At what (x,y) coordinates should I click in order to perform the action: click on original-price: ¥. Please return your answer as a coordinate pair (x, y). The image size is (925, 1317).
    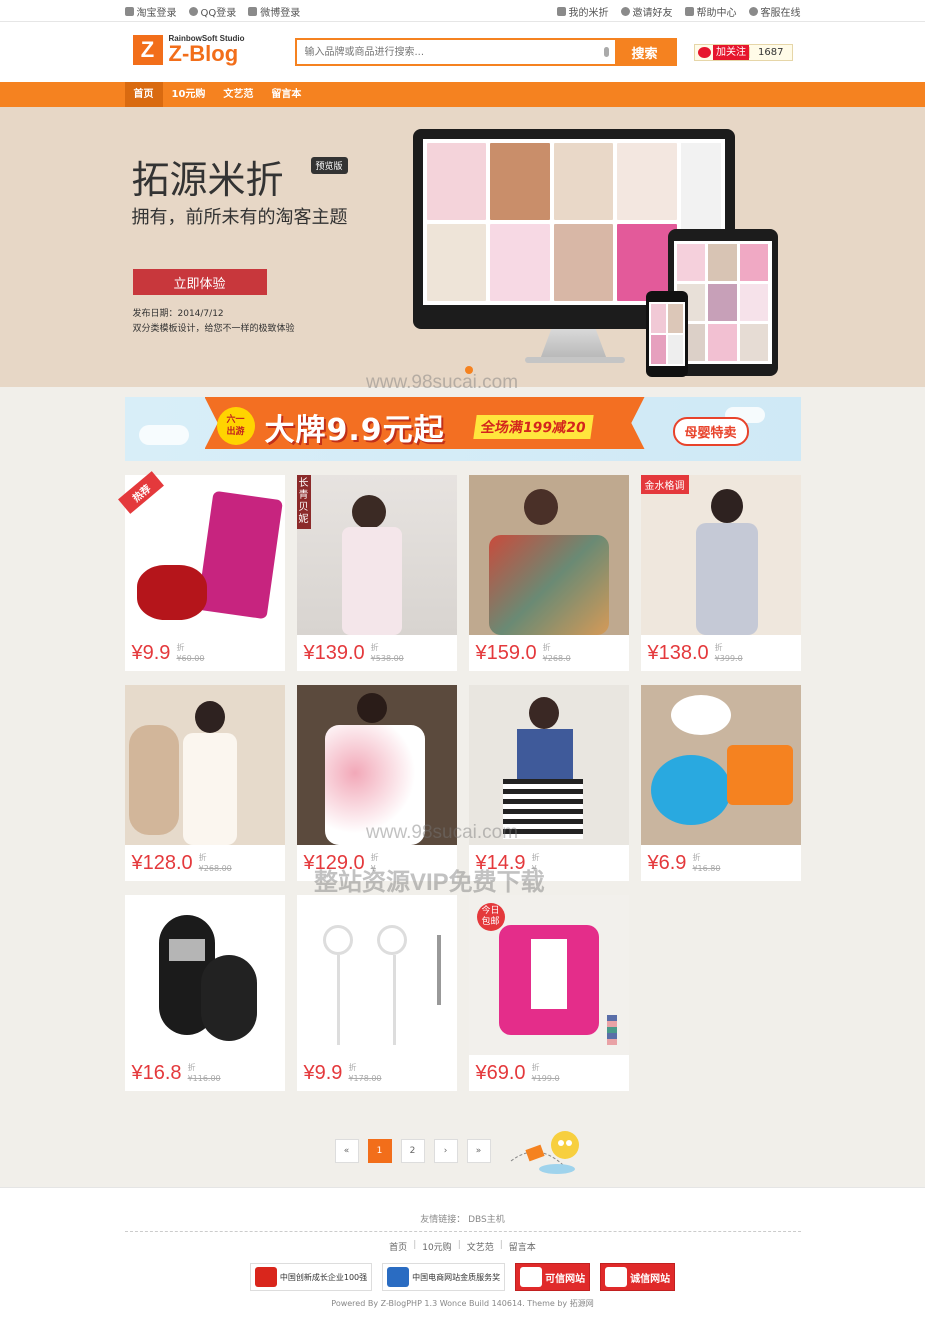
    Looking at the image, I should click on (534, 868).